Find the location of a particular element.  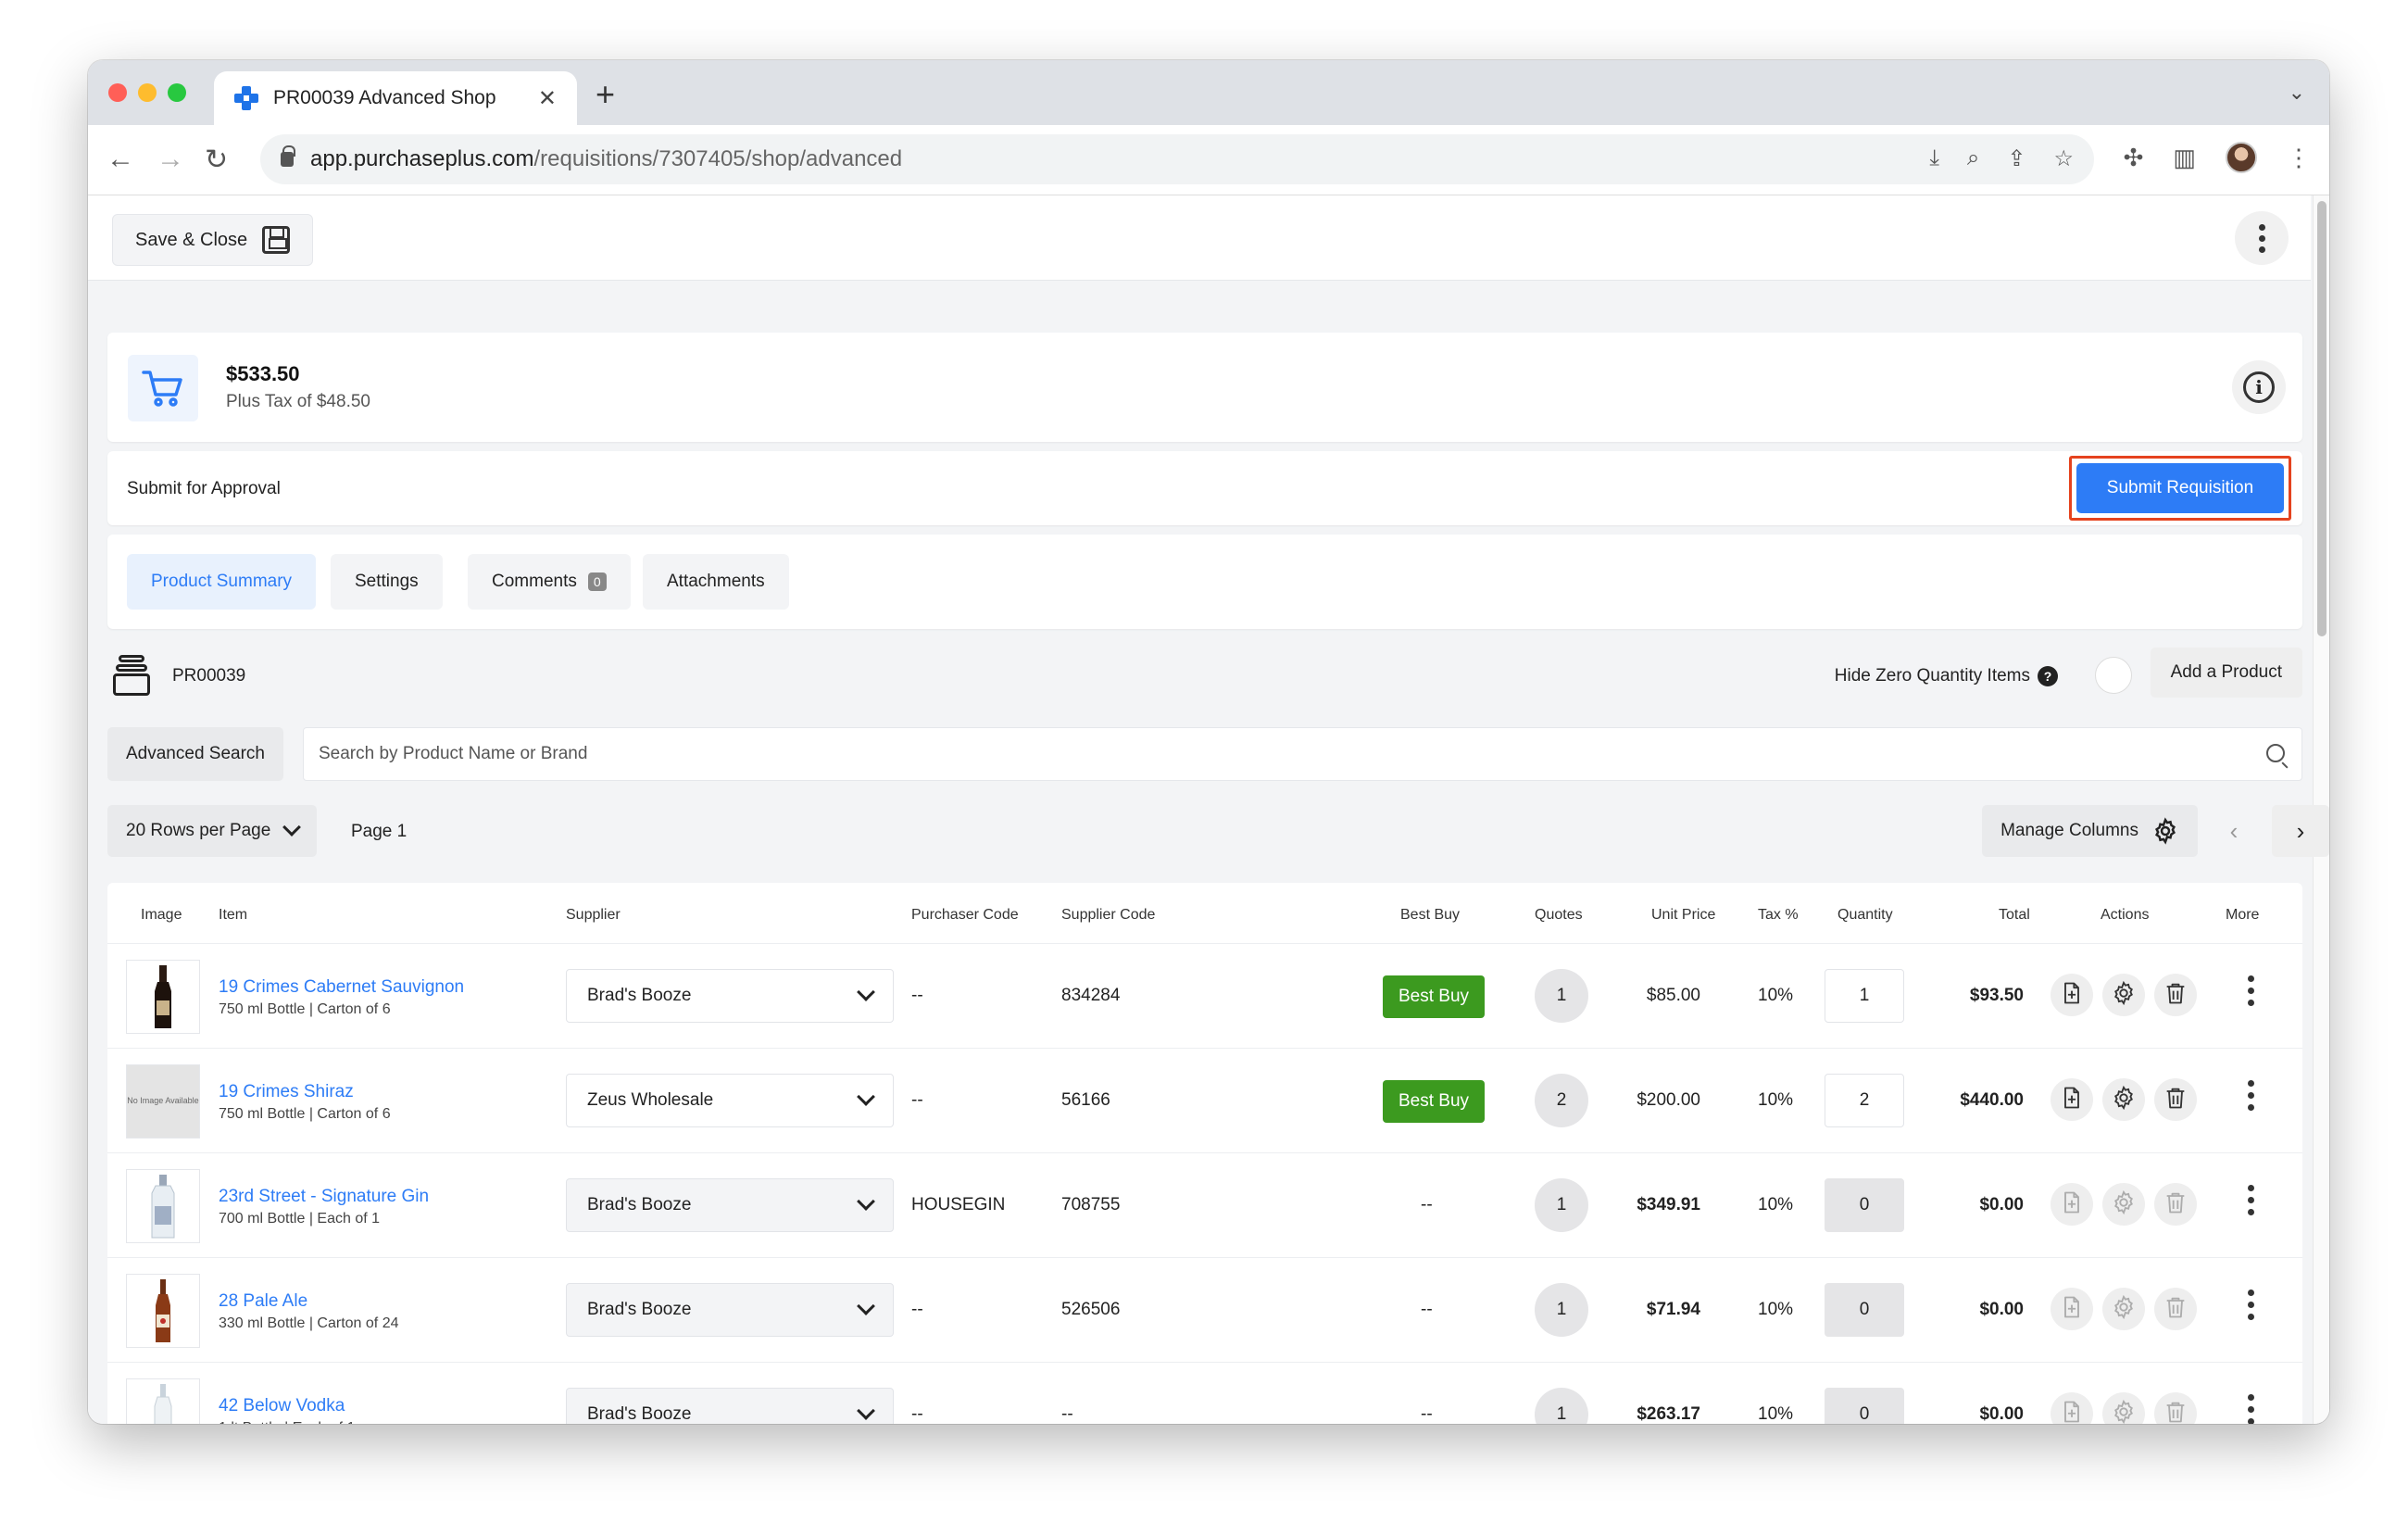

new-tab-button: + is located at coordinates (605, 94).